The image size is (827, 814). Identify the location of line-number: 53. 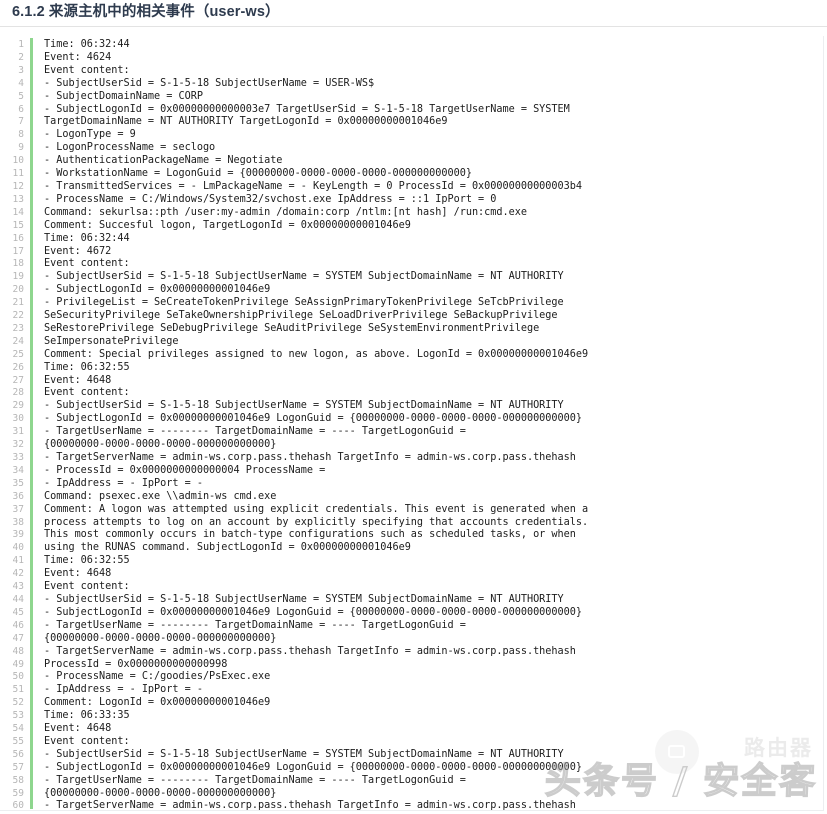
(18, 716).